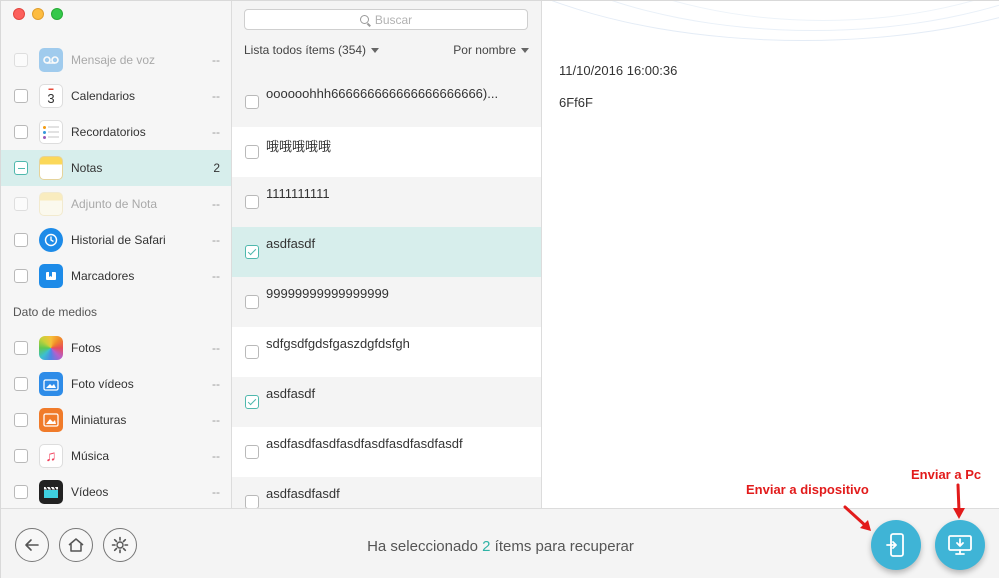 Image resolution: width=999 pixels, height=578 pixels. Describe the element at coordinates (299, 146) in the screenshot. I see `list-item-title: 哦哦哦哦哦` at that location.